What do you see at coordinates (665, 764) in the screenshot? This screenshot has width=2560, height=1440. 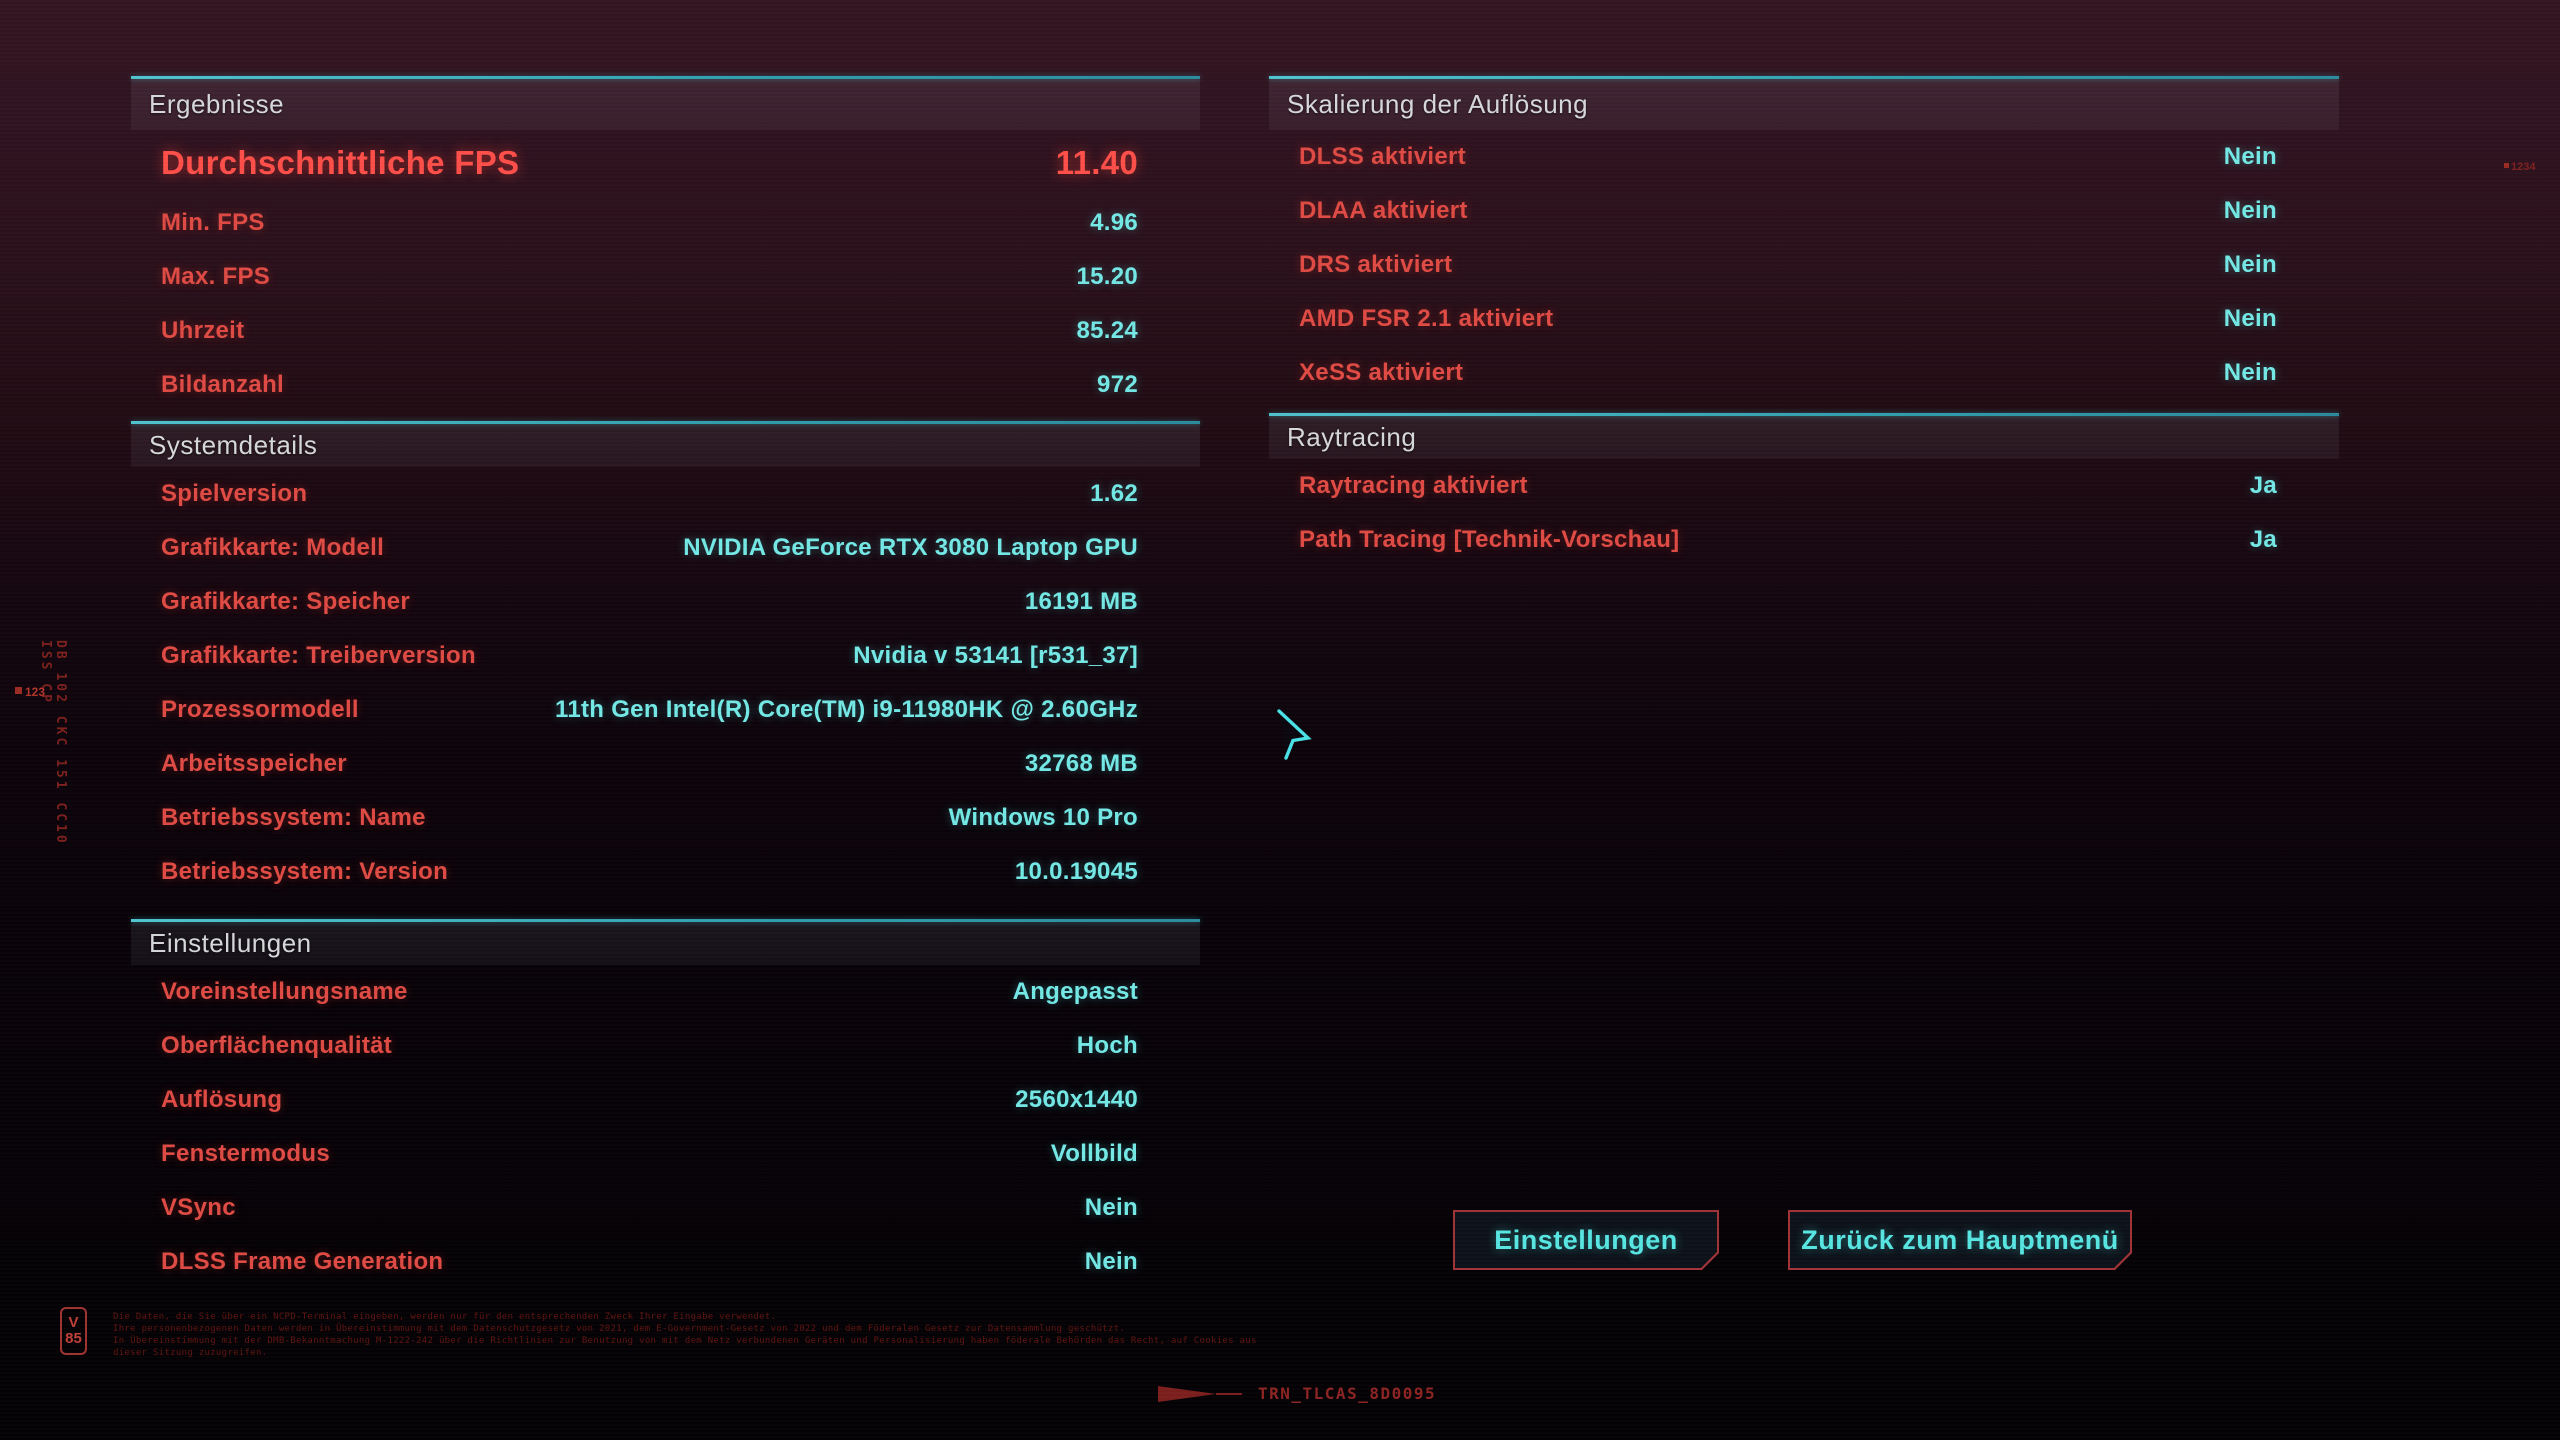 I see `system-row-ram: Arbeitsspeicher 32768 MB` at bounding box center [665, 764].